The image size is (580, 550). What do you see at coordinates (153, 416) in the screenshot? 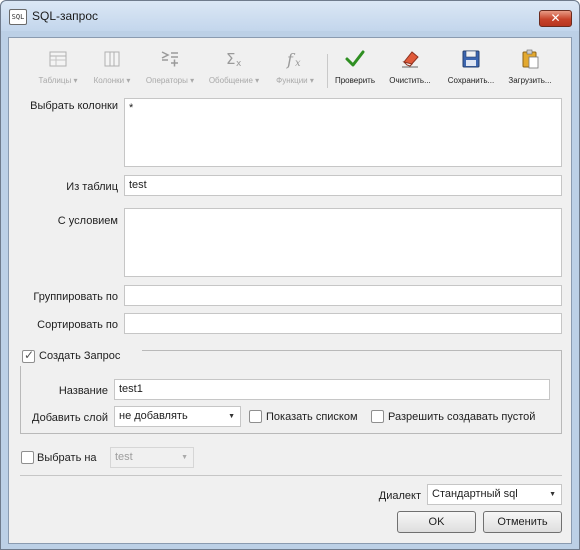
I see `add-layer-value: не добавлять` at bounding box center [153, 416].